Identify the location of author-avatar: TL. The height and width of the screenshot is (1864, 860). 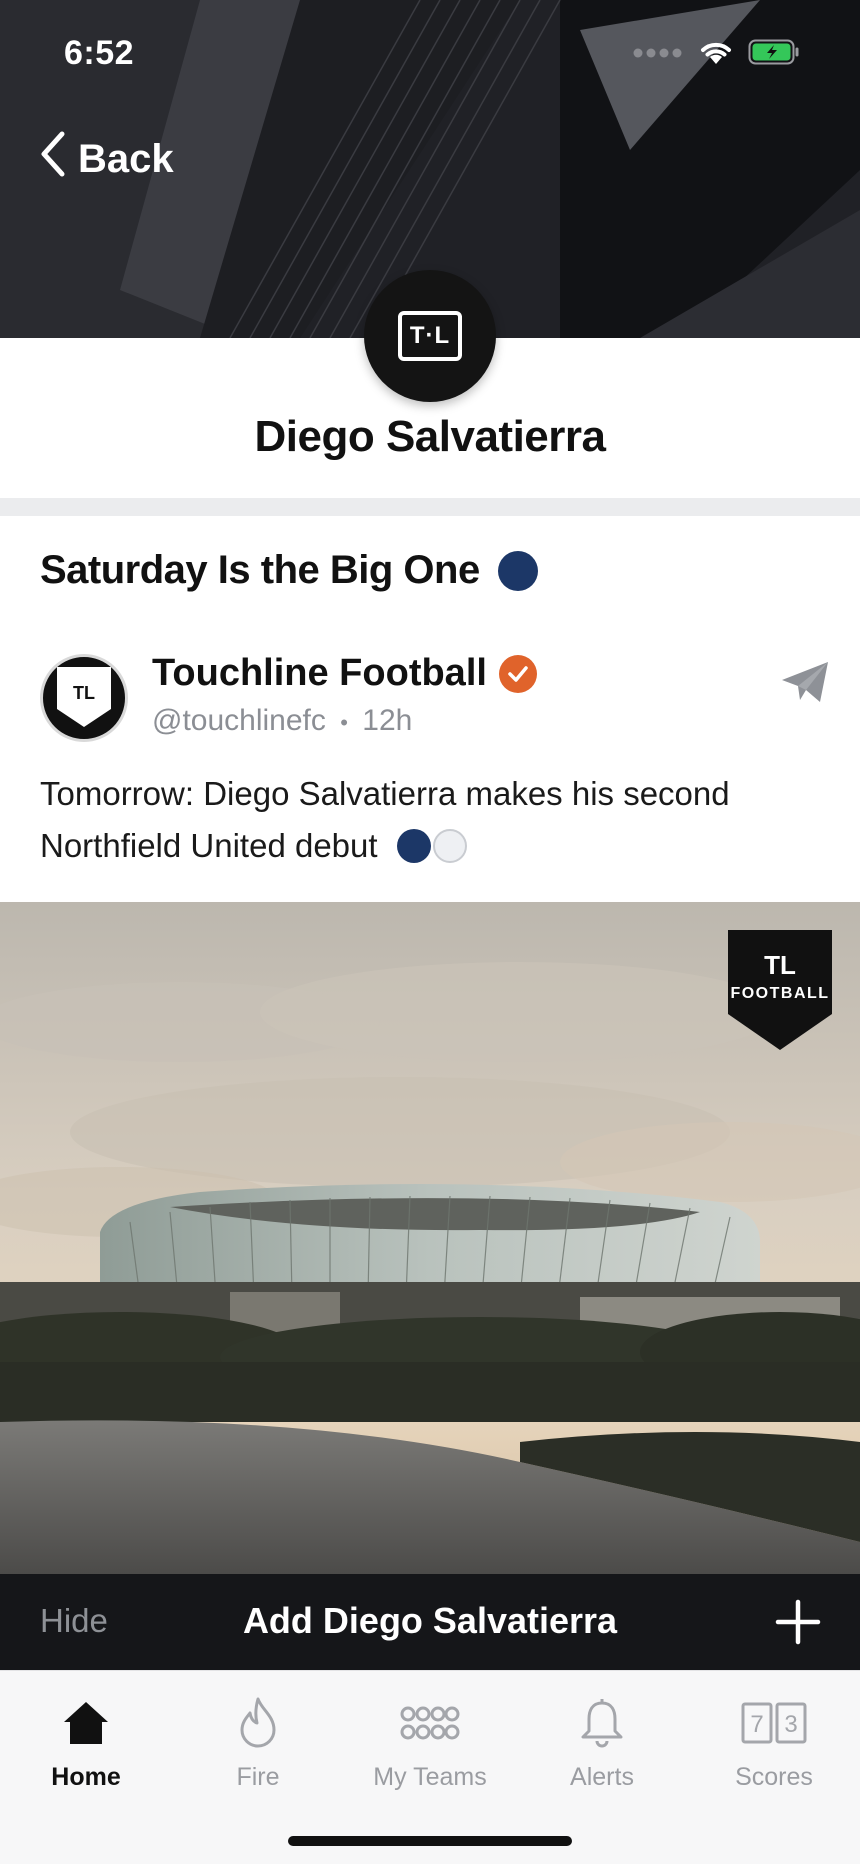
(84, 698).